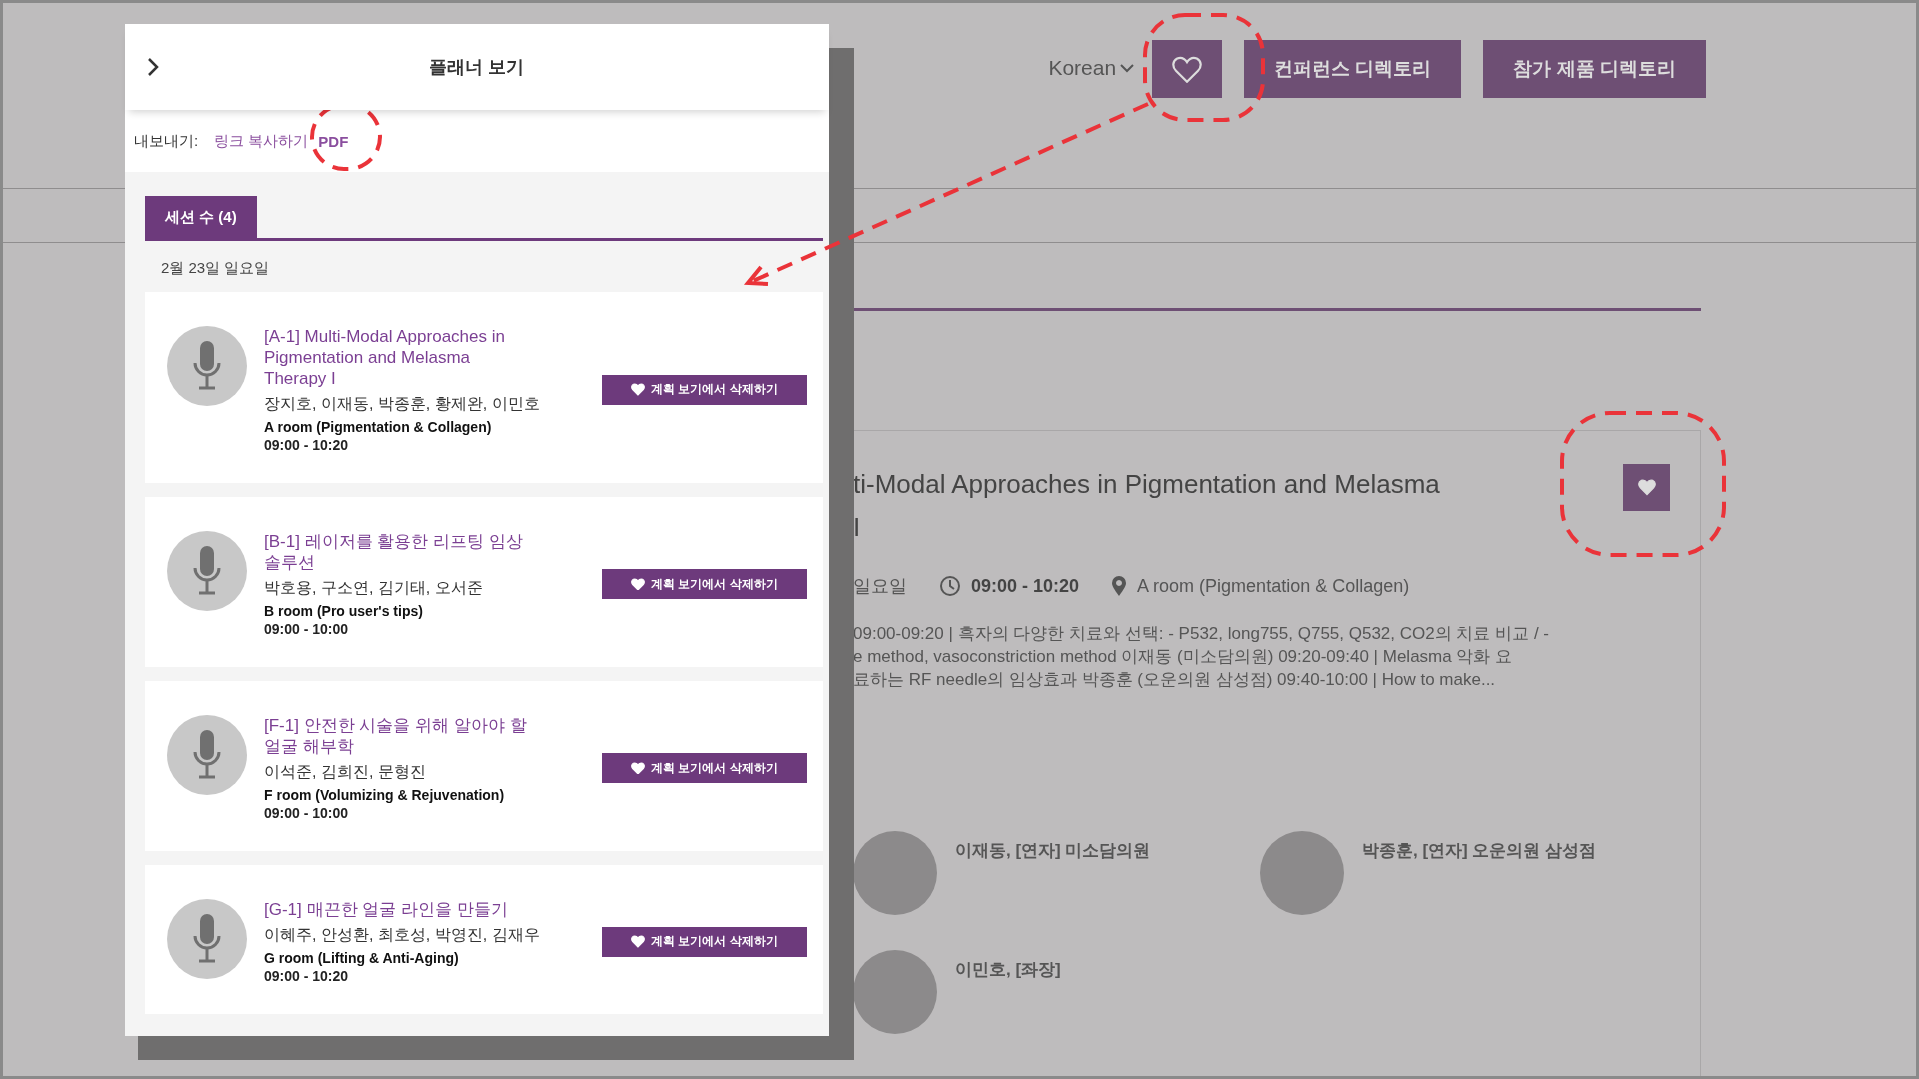 The height and width of the screenshot is (1079, 1919). Describe the element at coordinates (378, 427) in the screenshot. I see `room-name: A room (Pigmentation & Collagen)` at that location.